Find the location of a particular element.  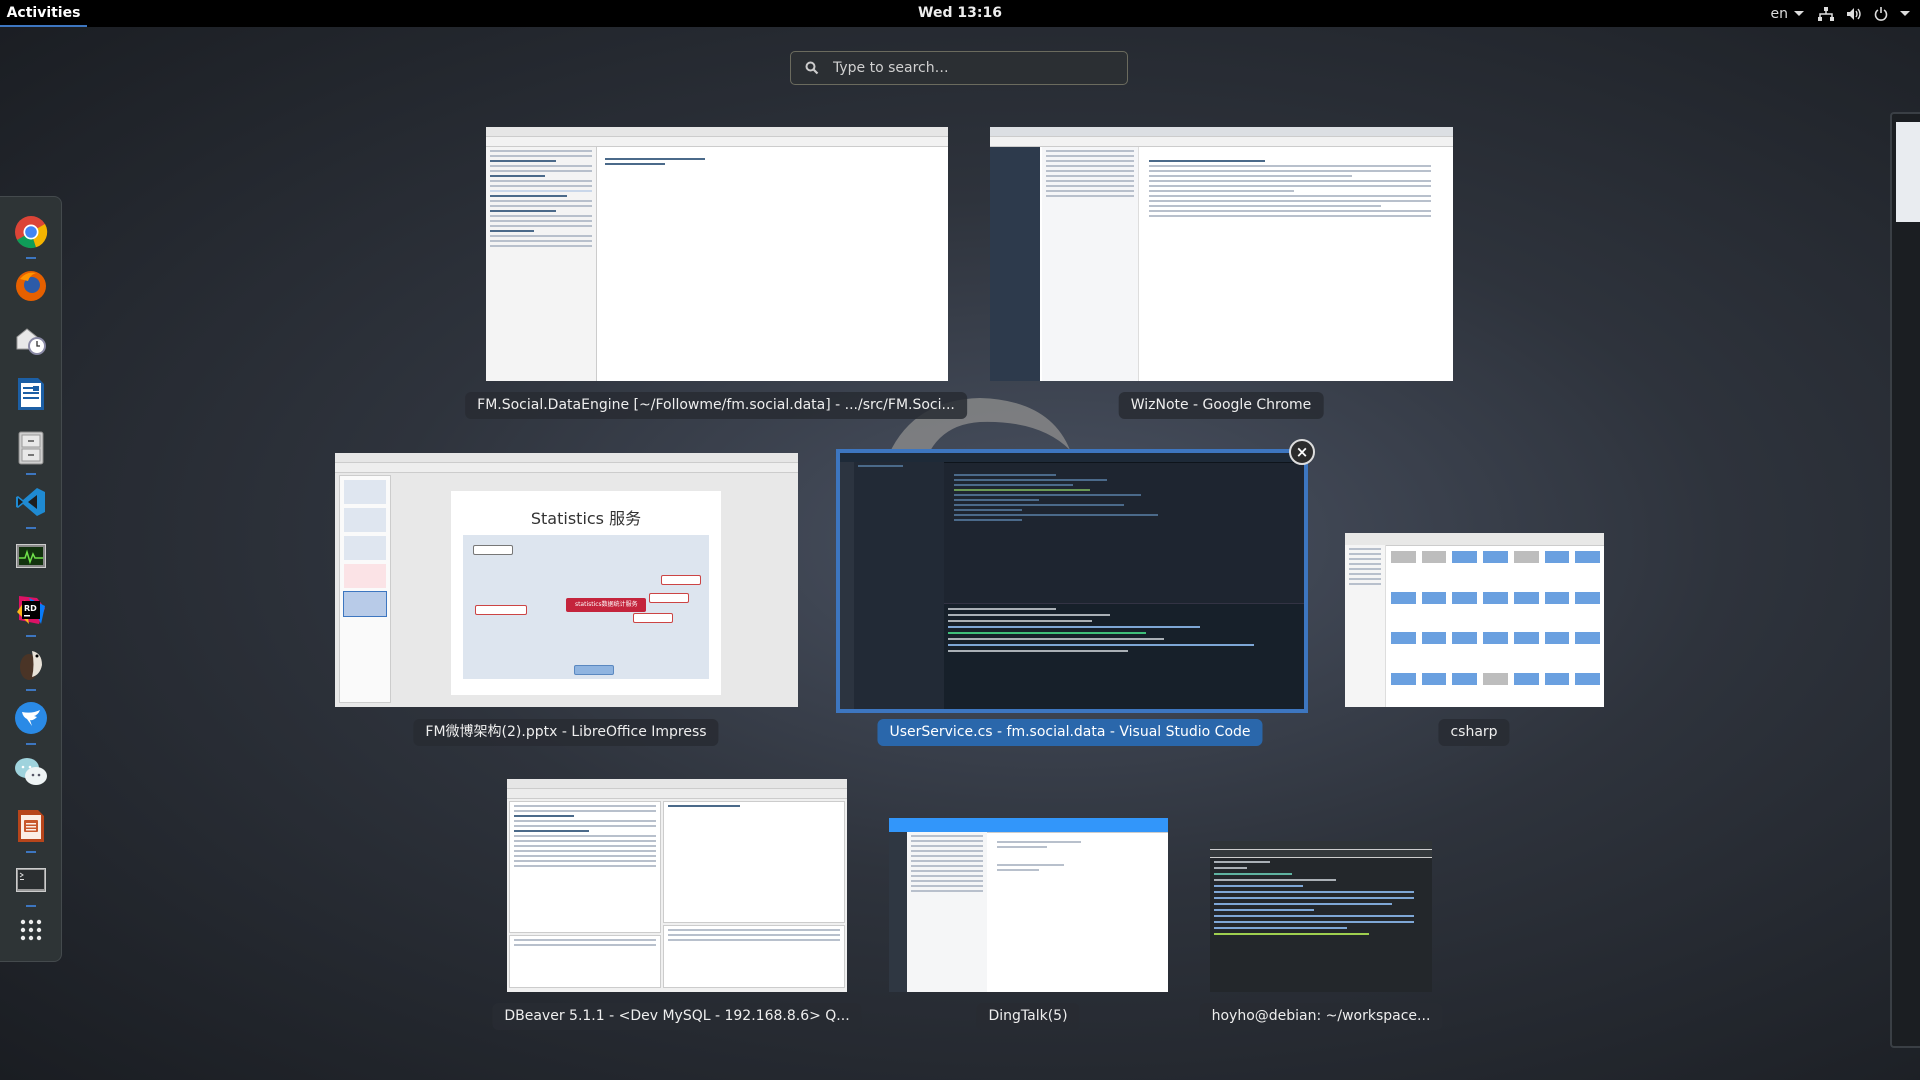

database-navigator is located at coordinates (585, 867).